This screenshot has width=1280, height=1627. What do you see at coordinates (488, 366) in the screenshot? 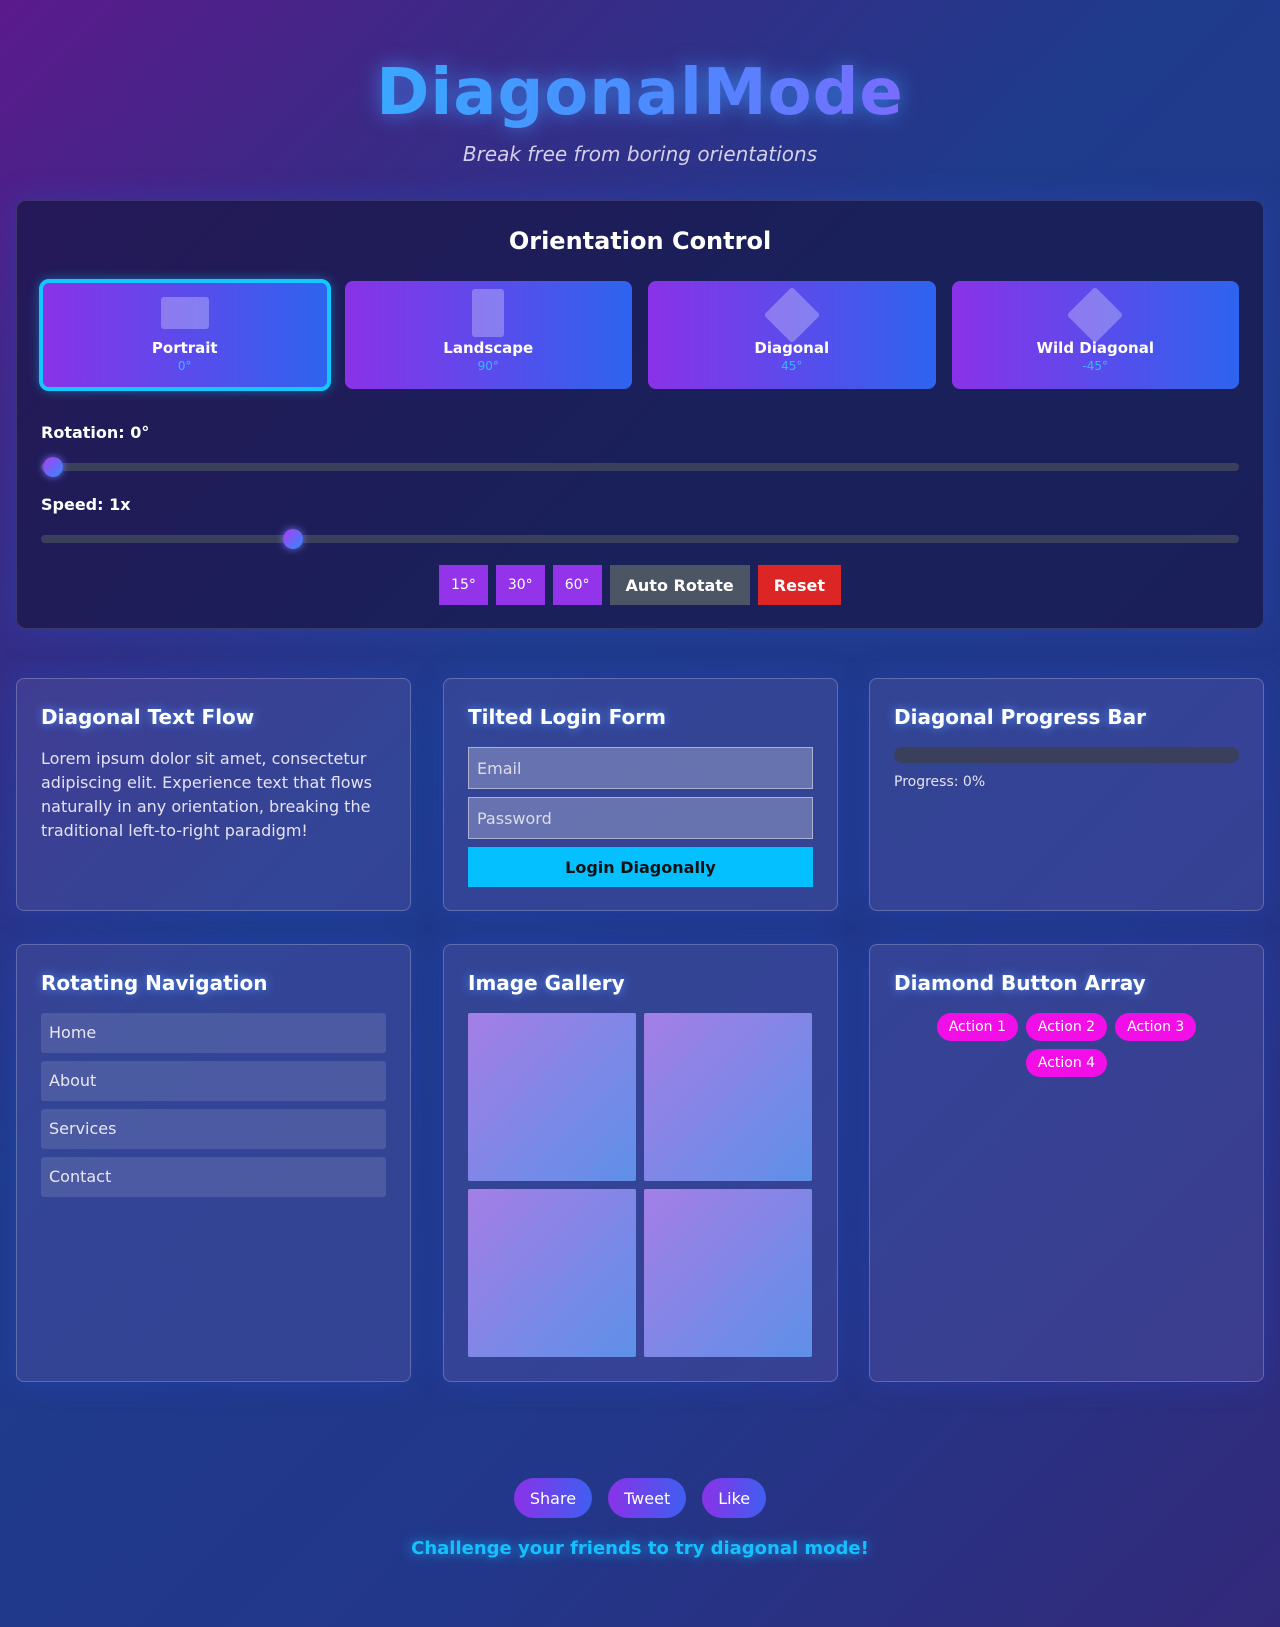
I see `mode-degrees: 90°` at bounding box center [488, 366].